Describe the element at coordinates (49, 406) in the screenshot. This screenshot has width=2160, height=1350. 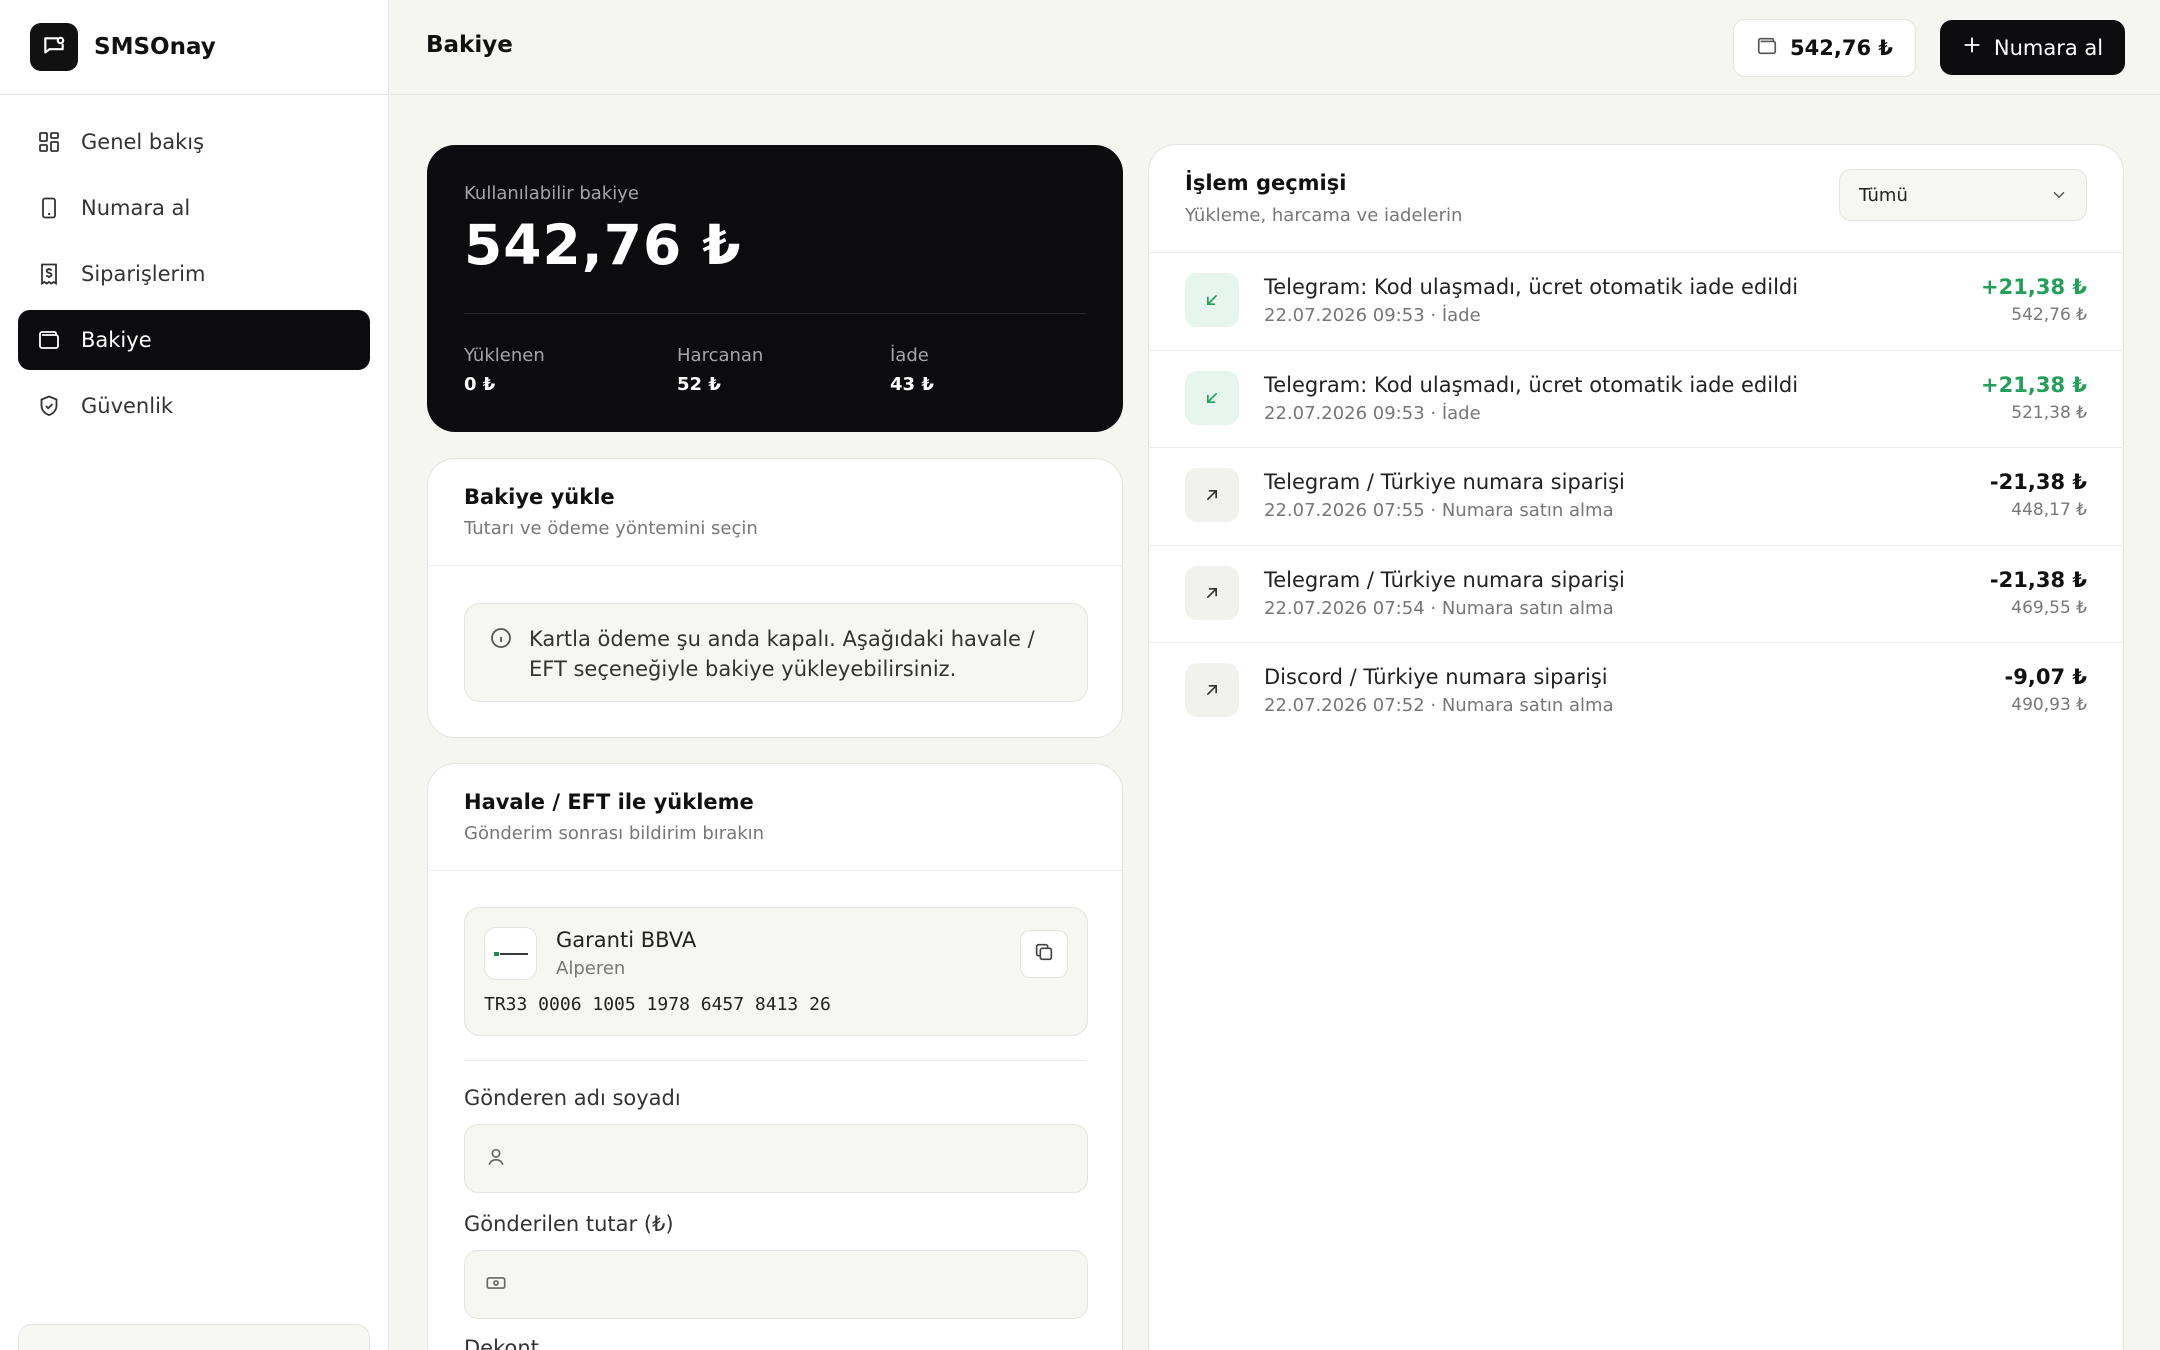
I see `shield-check-icon` at that location.